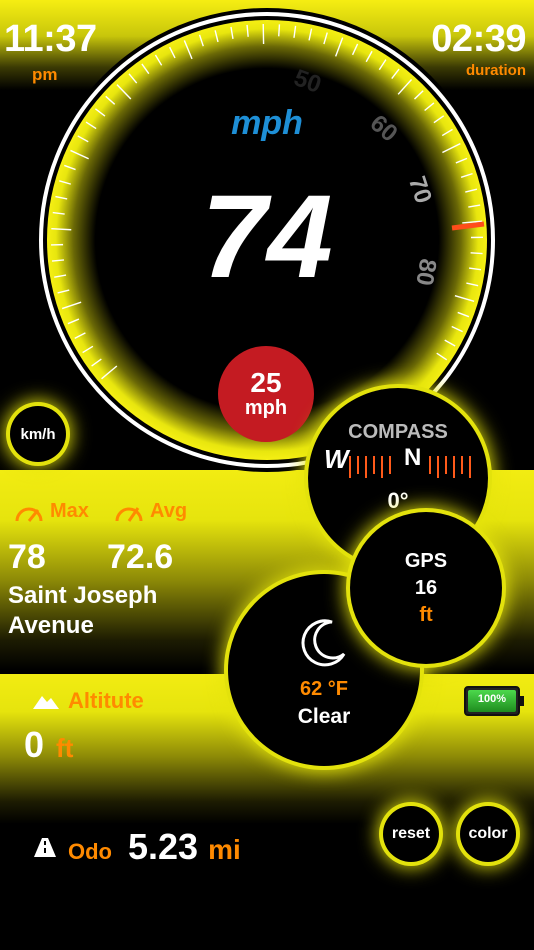  I want to click on compass-letter-north: N, so click(413, 457).